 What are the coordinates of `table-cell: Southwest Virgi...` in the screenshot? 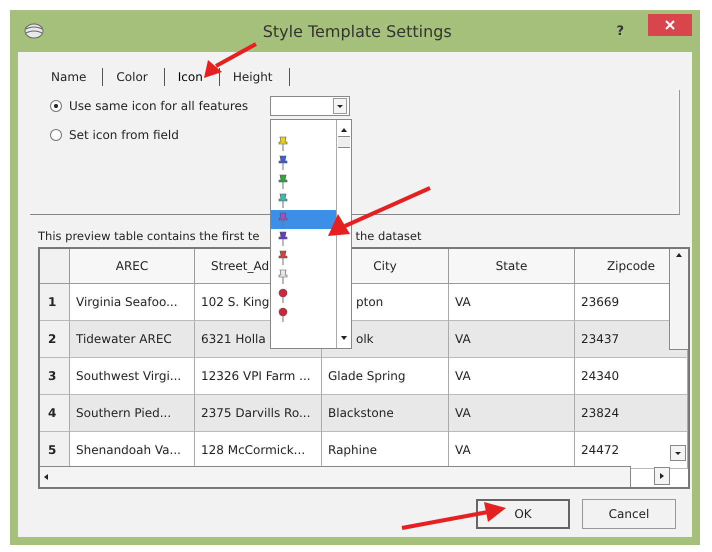 It's located at (132, 376).